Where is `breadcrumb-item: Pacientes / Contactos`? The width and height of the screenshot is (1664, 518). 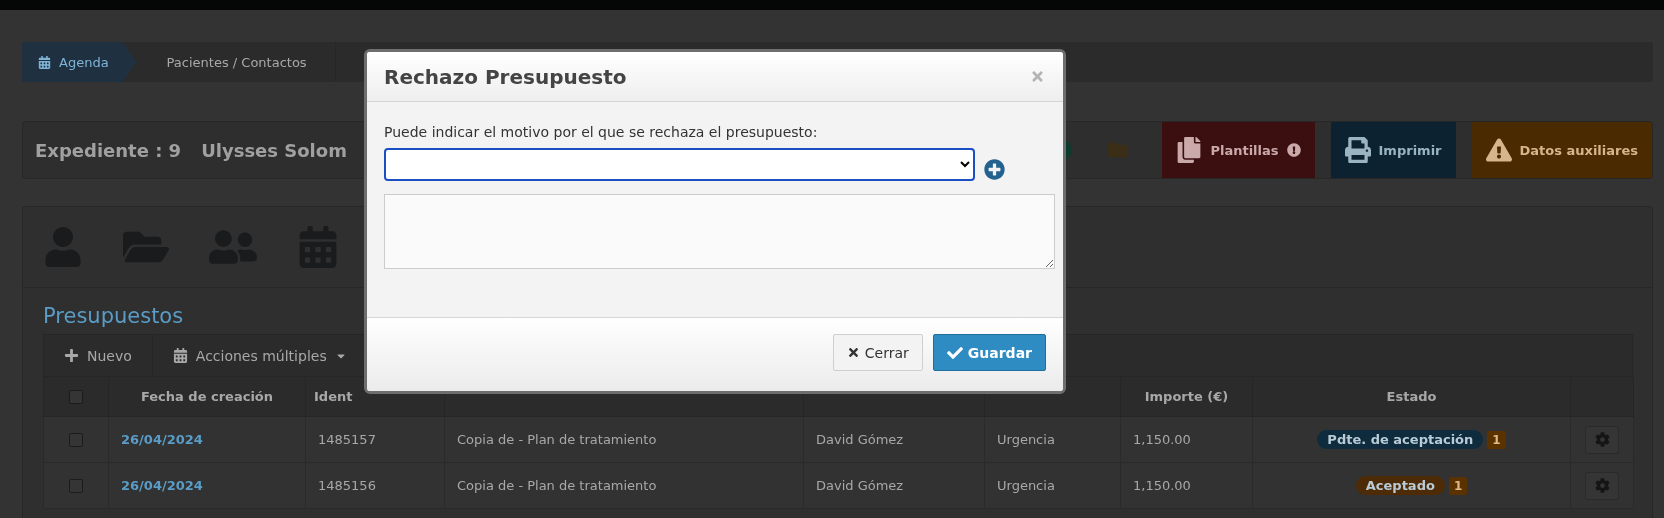 breadcrumb-item: Pacientes / Contactos is located at coordinates (236, 62).